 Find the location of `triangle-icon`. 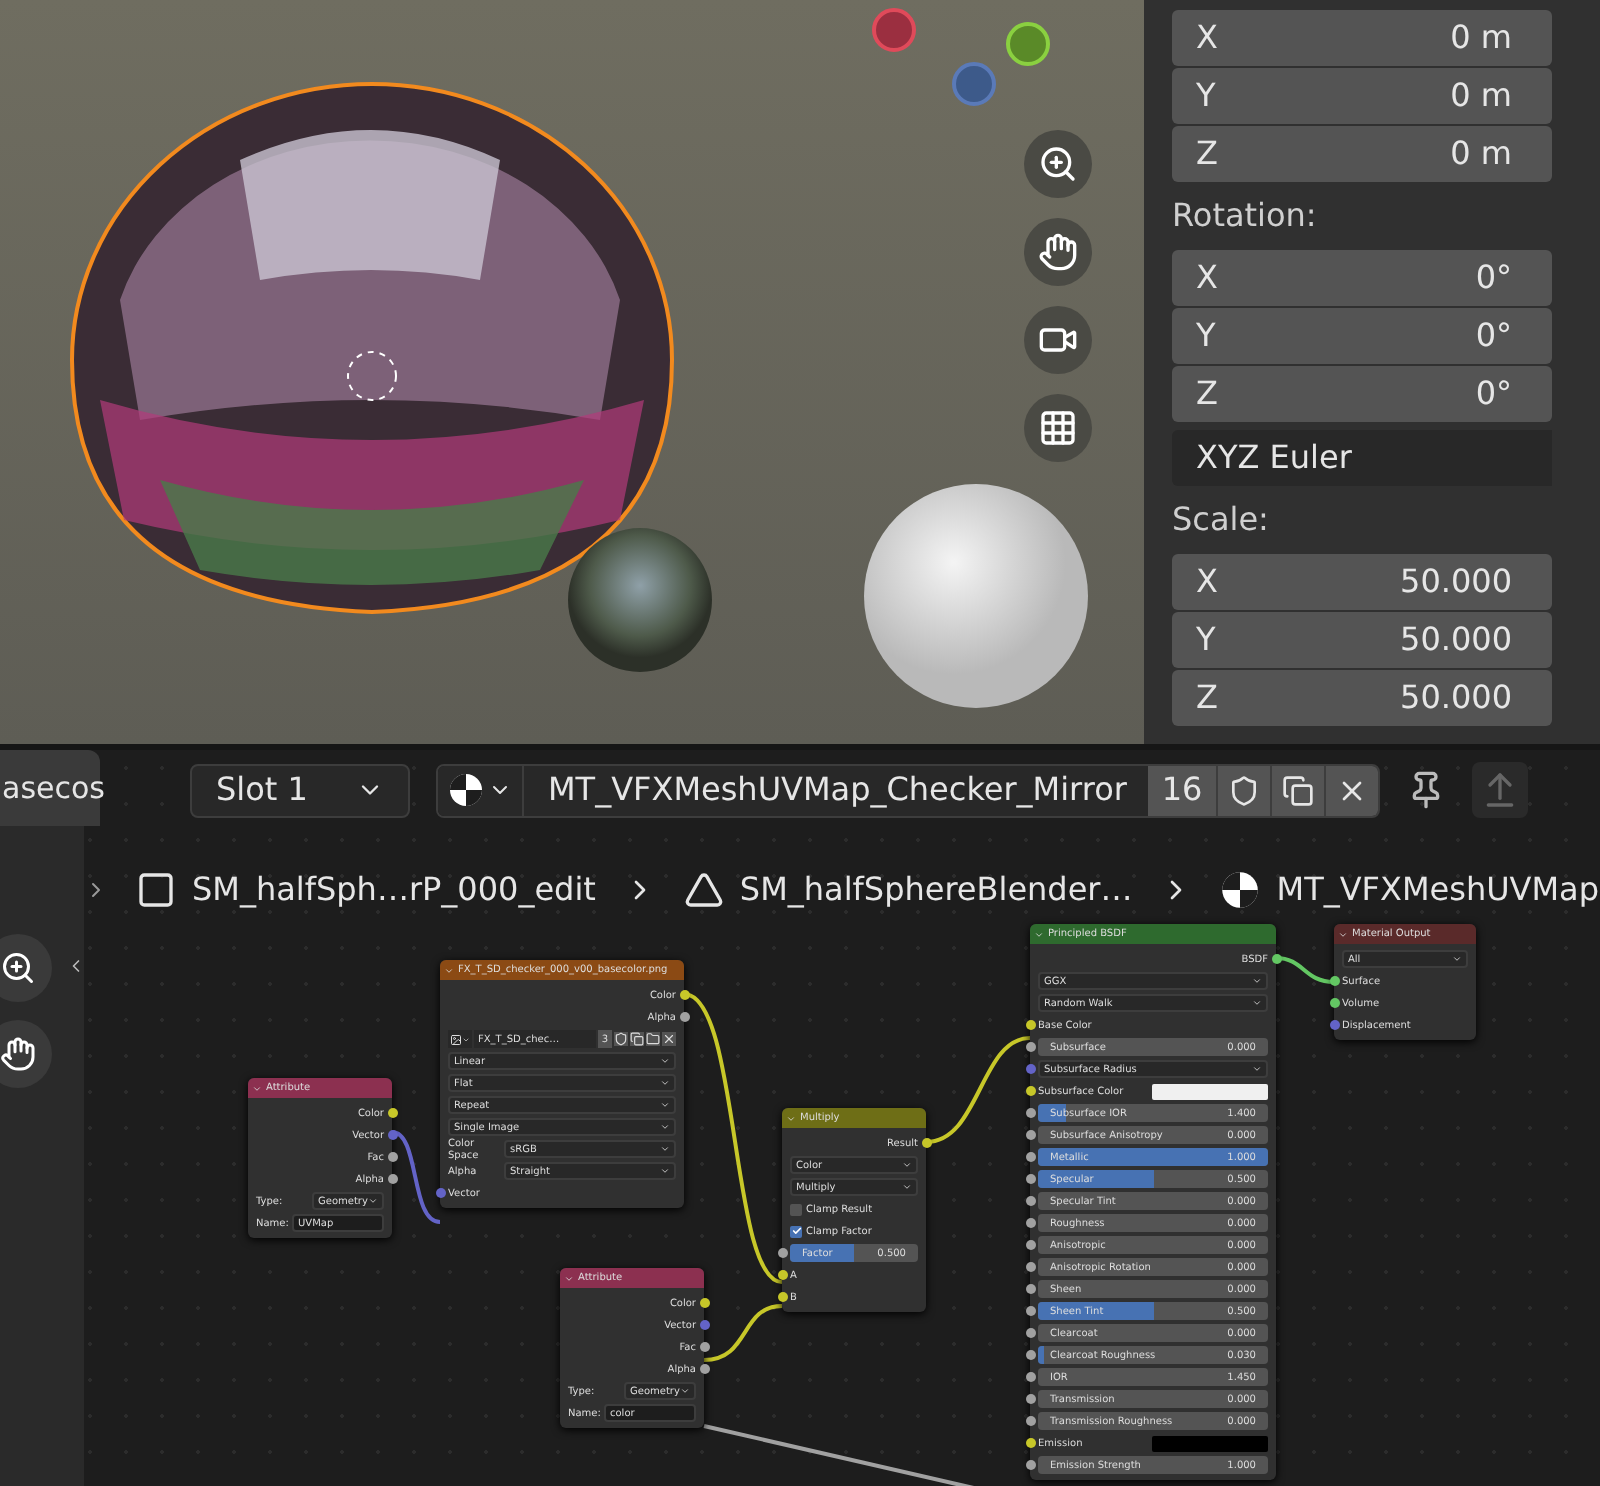

triangle-icon is located at coordinates (703, 890).